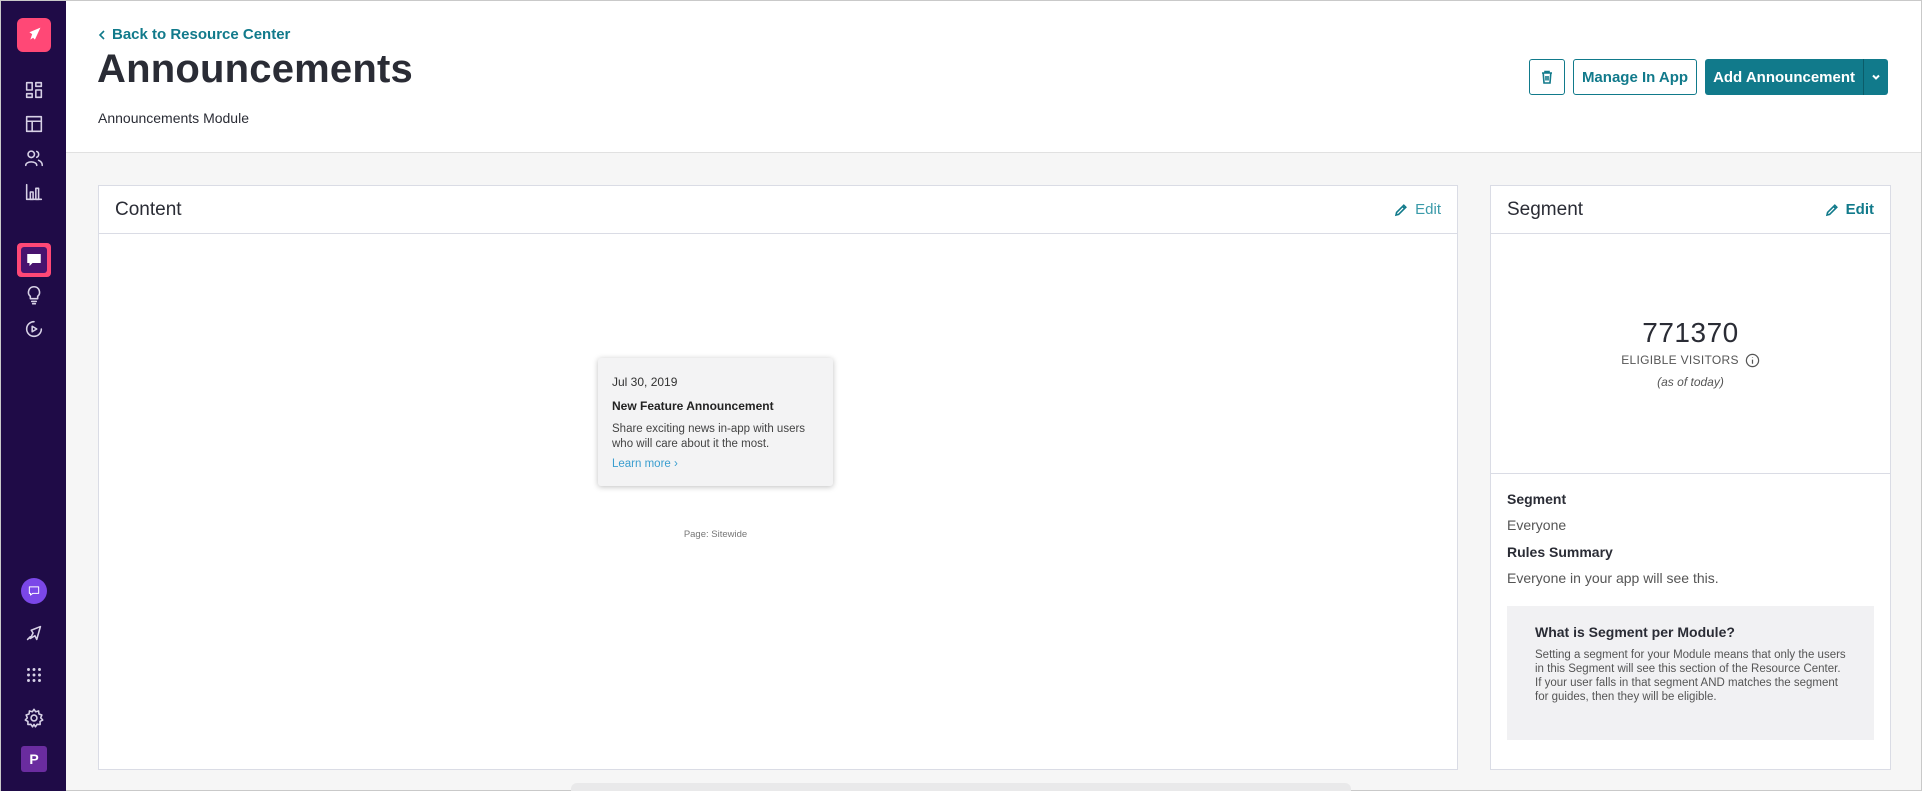  I want to click on add-announcement-group: Add Announcement, so click(1796, 77).